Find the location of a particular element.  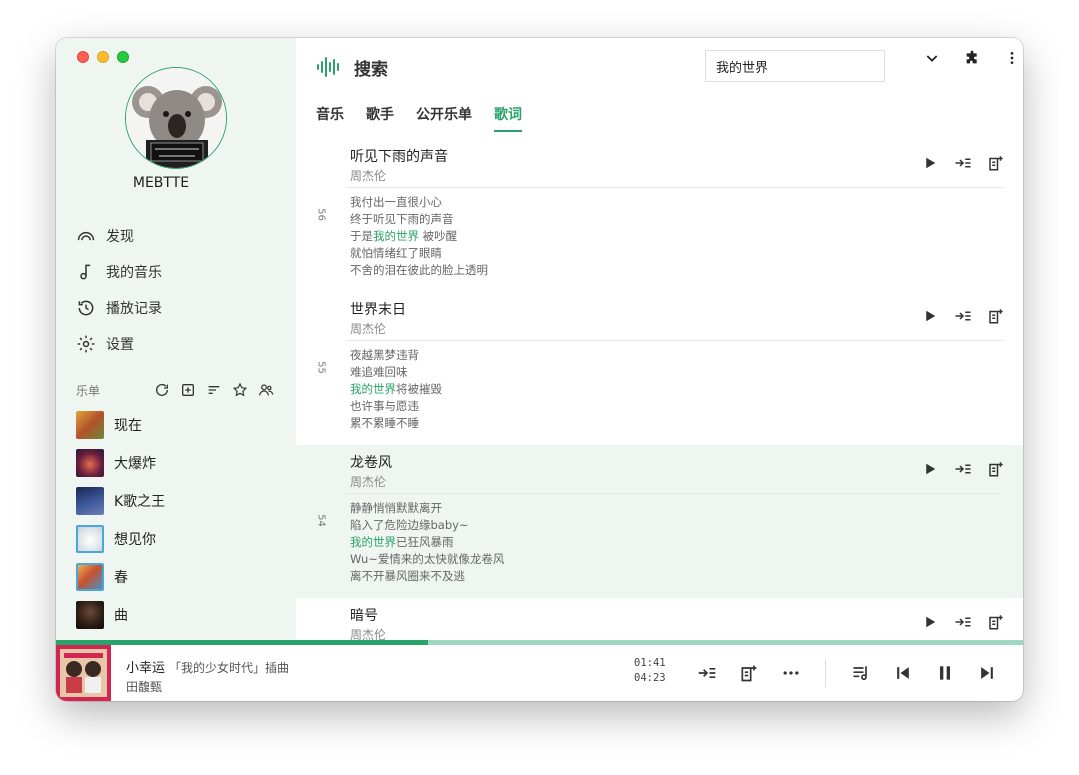

skip-next-icon is located at coordinates (987, 673).